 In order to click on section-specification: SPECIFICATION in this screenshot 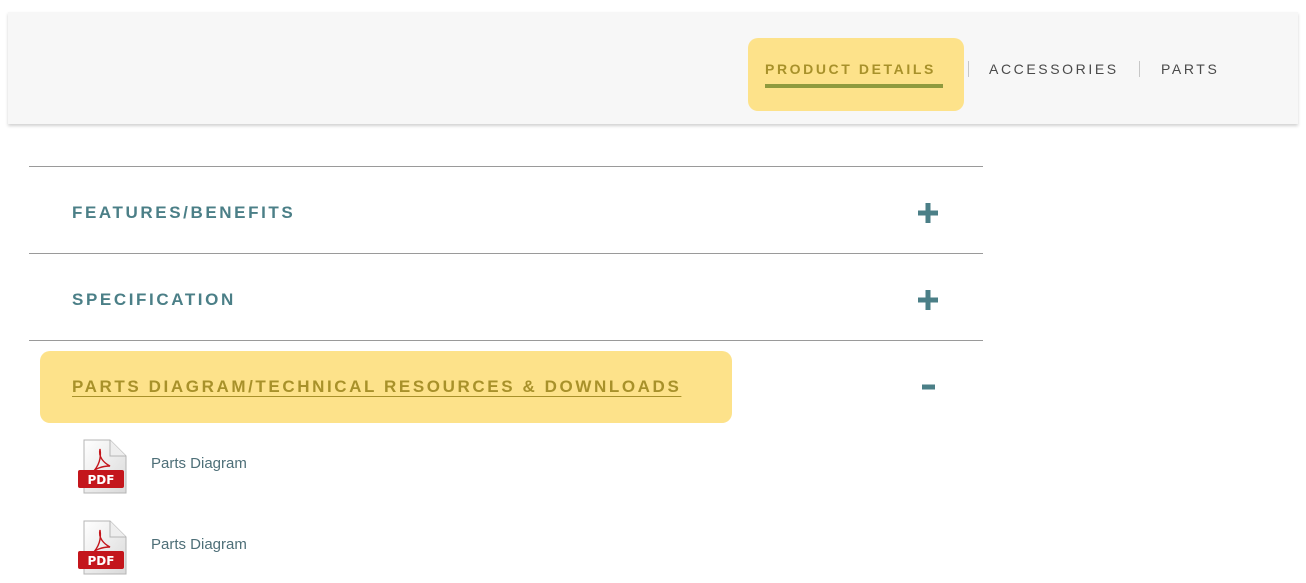, I will do `click(154, 300)`.